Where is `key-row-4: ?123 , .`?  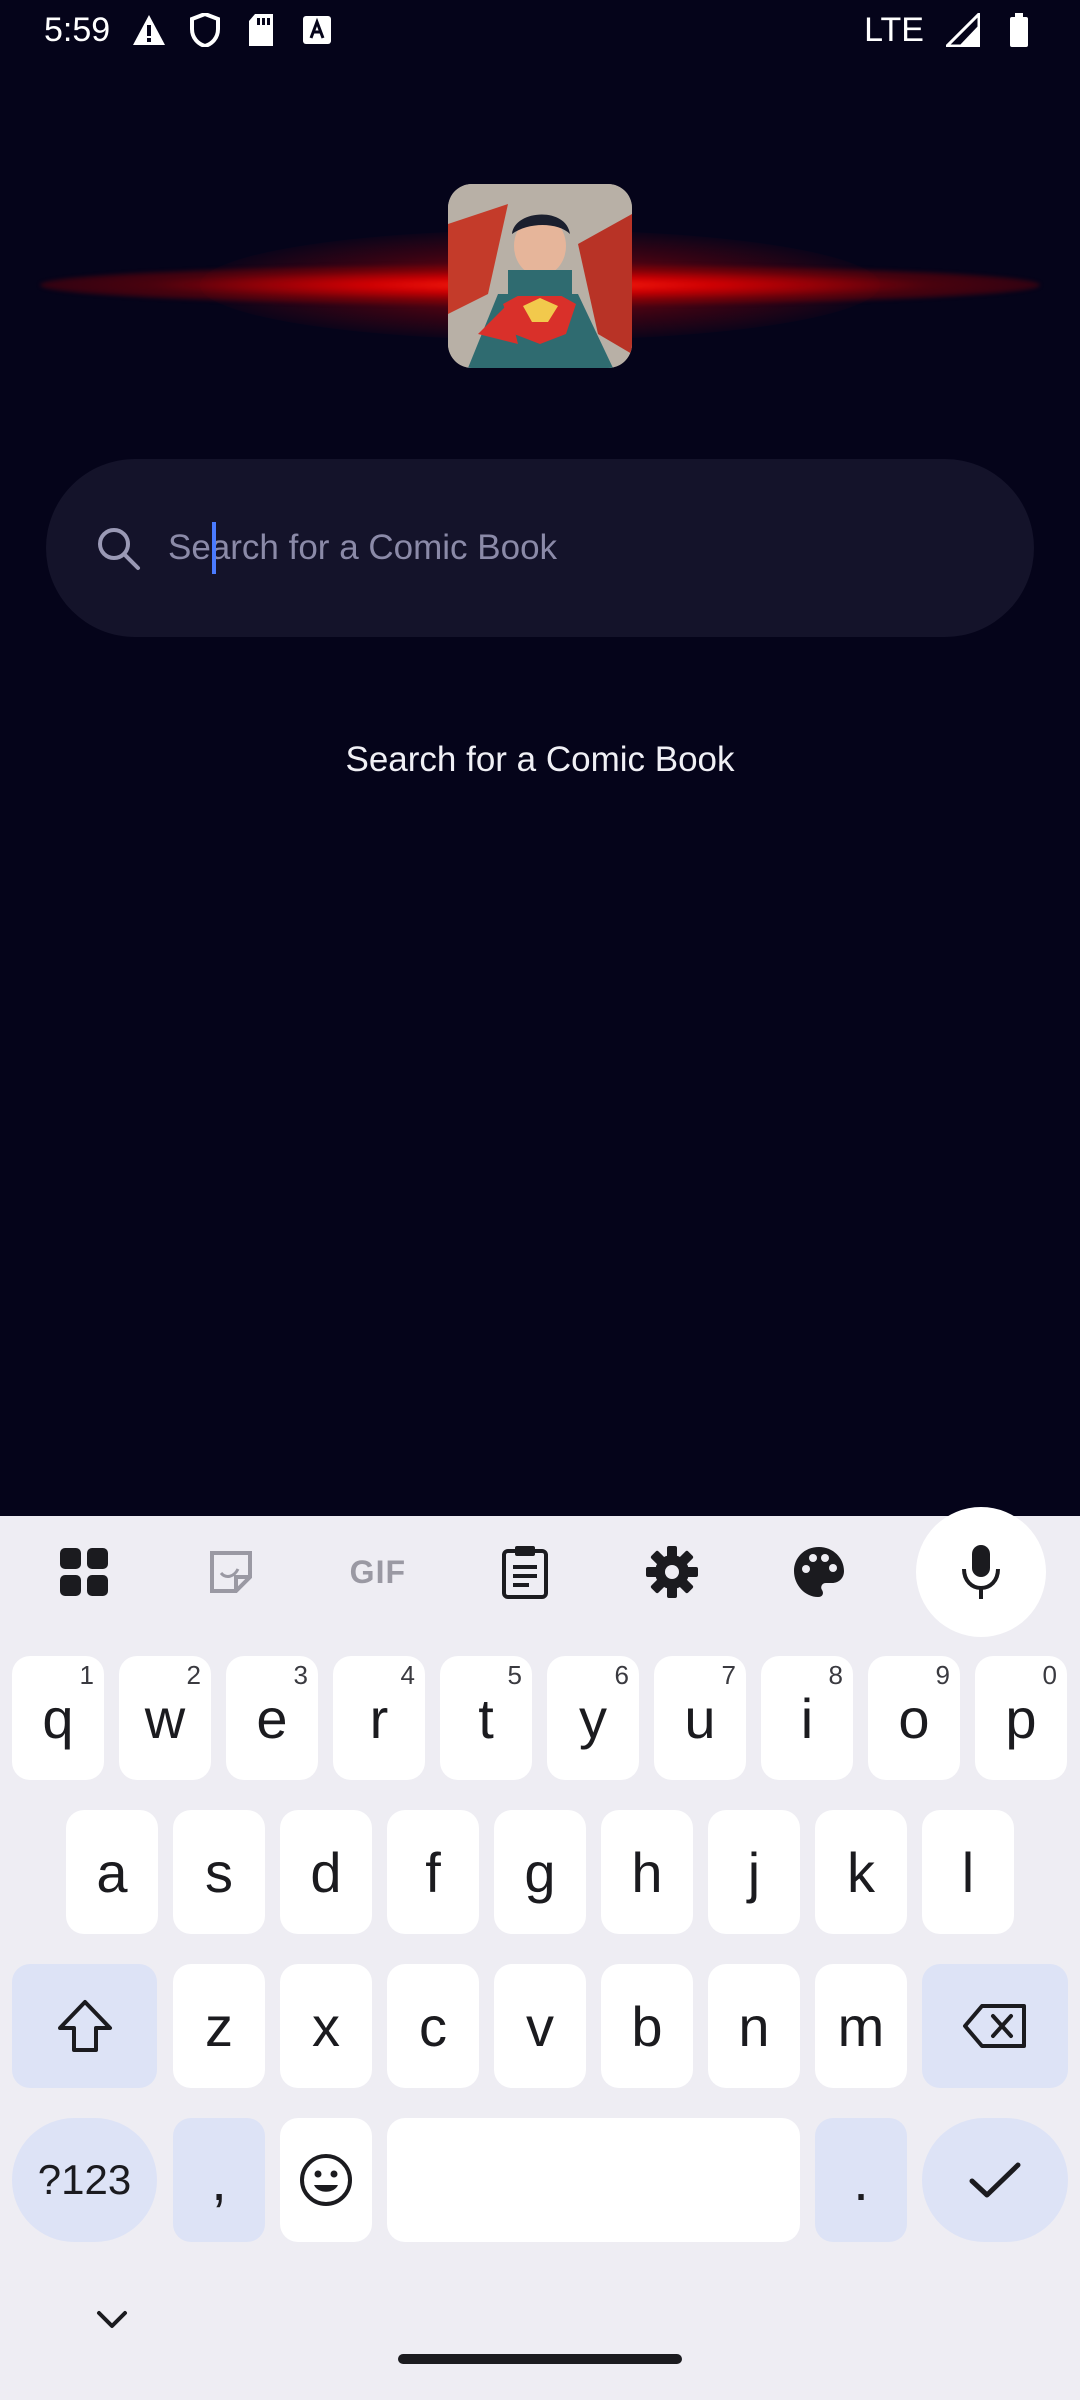 key-row-4: ?123 , . is located at coordinates (540, 2180).